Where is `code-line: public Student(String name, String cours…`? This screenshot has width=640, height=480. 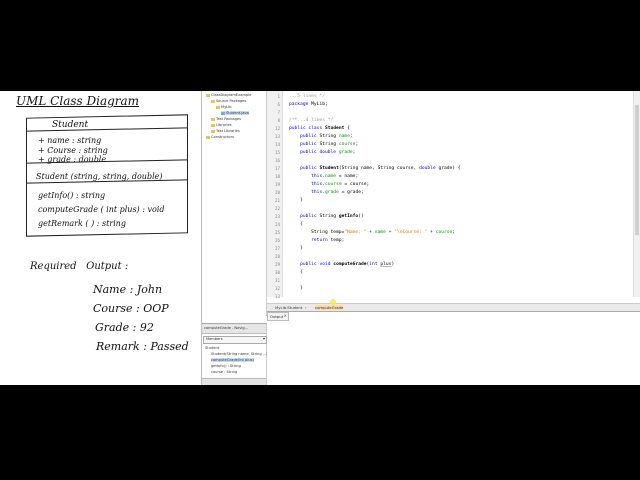 code-line: public Student(String name, String cours… is located at coordinates (375, 168).